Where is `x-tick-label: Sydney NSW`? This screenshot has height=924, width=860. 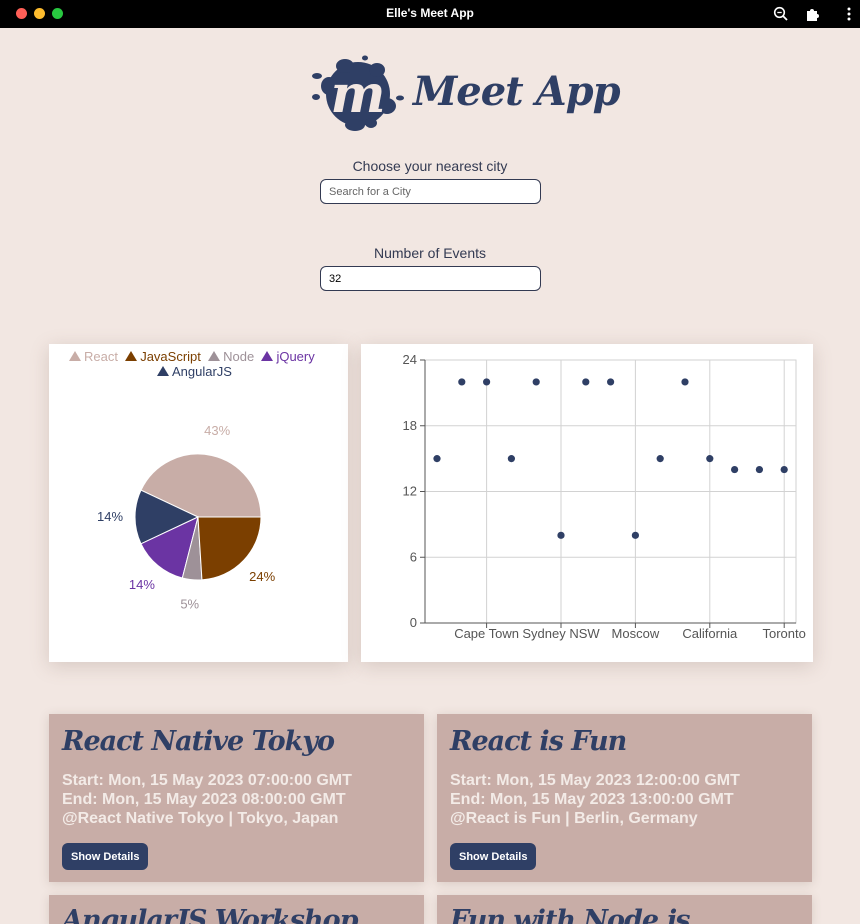 x-tick-label: Sydney NSW is located at coordinates (561, 633).